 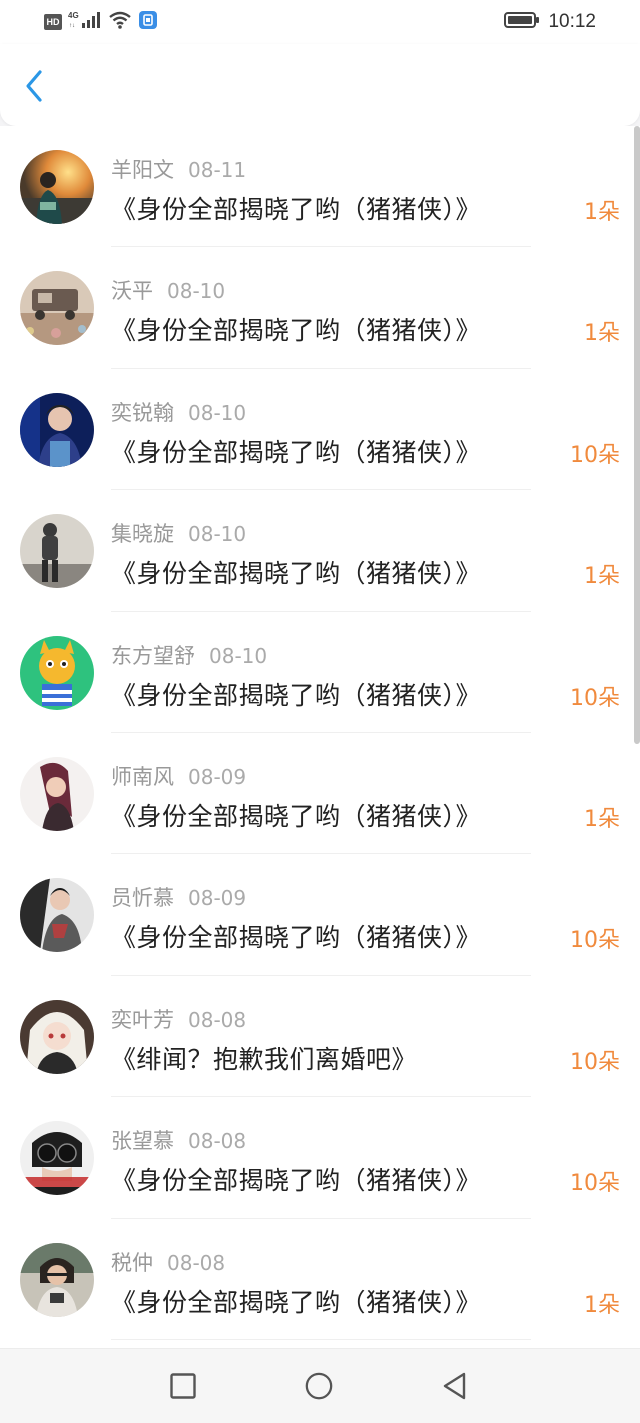 What do you see at coordinates (178, 412) in the screenshot?
I see `sender-line: 奕锐翰 08-10` at bounding box center [178, 412].